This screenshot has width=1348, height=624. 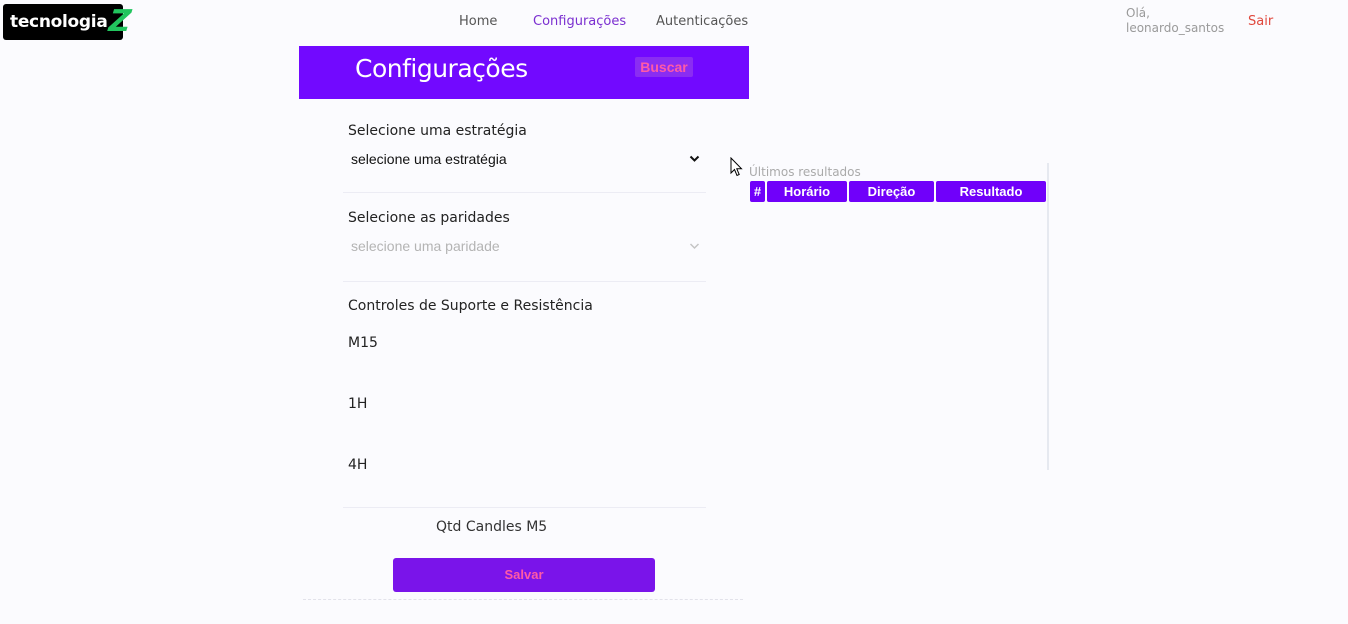 I want to click on candles-m5-label: Qtd Candles M5, so click(x=492, y=527).